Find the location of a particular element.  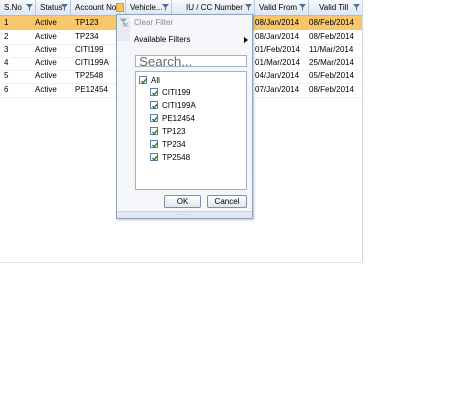

cancel-button: Cancel is located at coordinates (227, 201).